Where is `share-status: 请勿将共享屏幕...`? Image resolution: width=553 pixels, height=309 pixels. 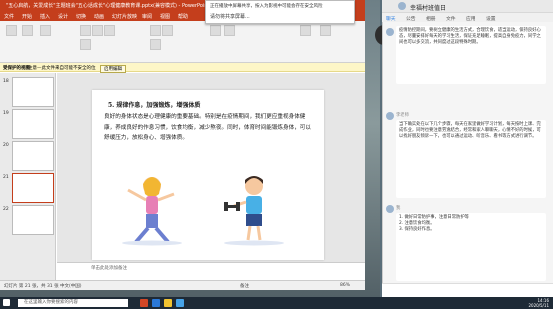
share-status: 请勿将共享屏幕... is located at coordinates (230, 17).